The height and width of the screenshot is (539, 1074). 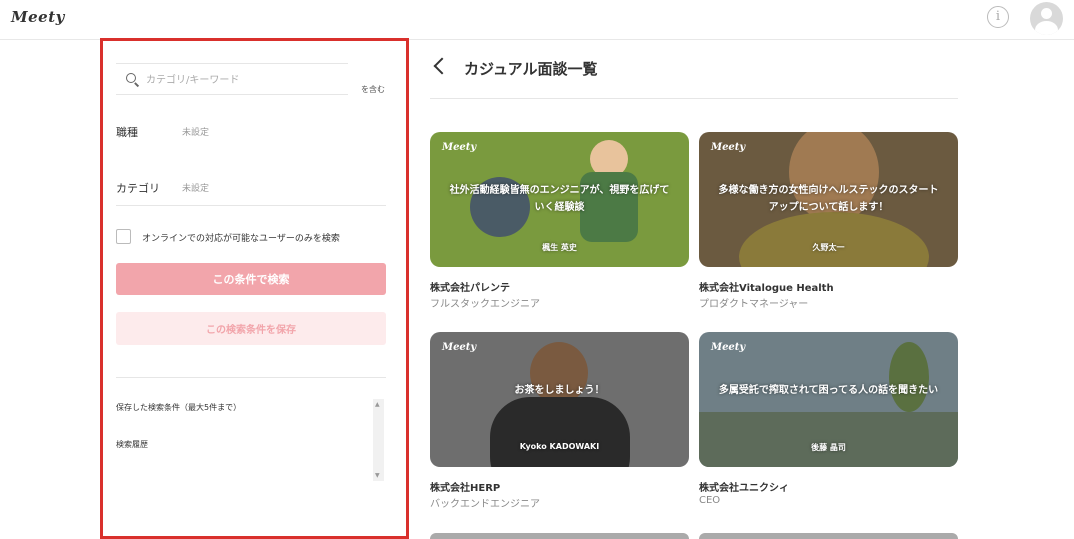 What do you see at coordinates (485, 504) in the screenshot?
I see `card-role: バックエンドエンジニア` at bounding box center [485, 504].